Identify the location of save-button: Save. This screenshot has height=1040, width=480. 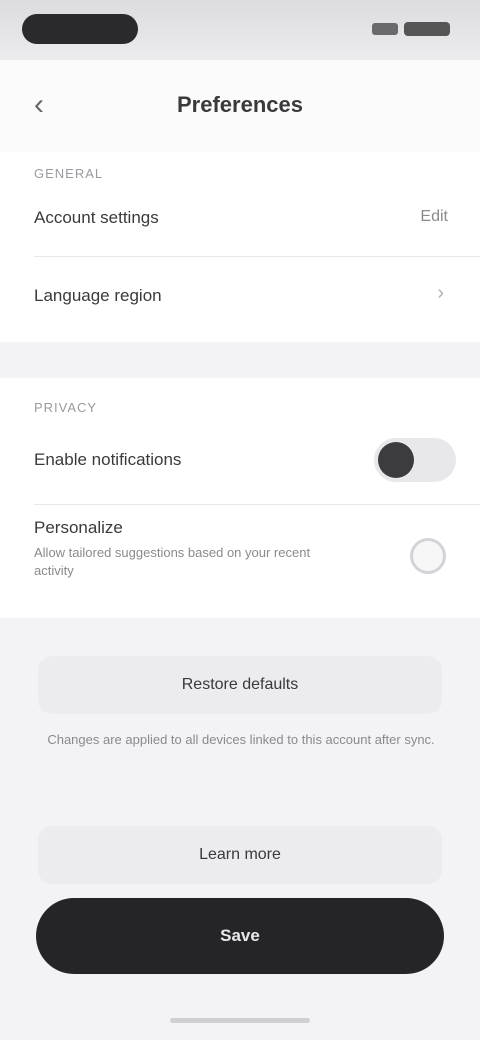
(240, 936).